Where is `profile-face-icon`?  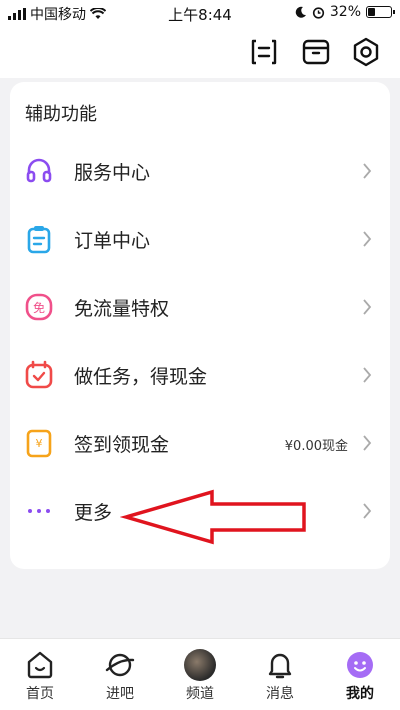 profile-face-icon is located at coordinates (360, 665).